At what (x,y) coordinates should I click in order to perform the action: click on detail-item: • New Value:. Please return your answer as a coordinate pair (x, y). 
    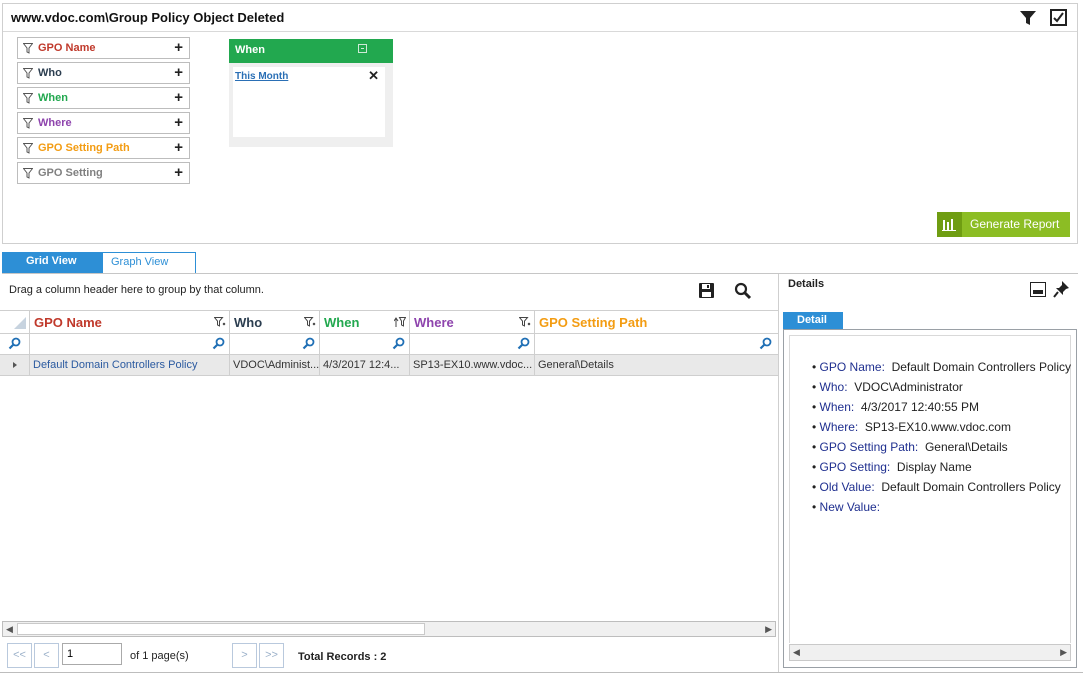
    Looking at the image, I should click on (846, 507).